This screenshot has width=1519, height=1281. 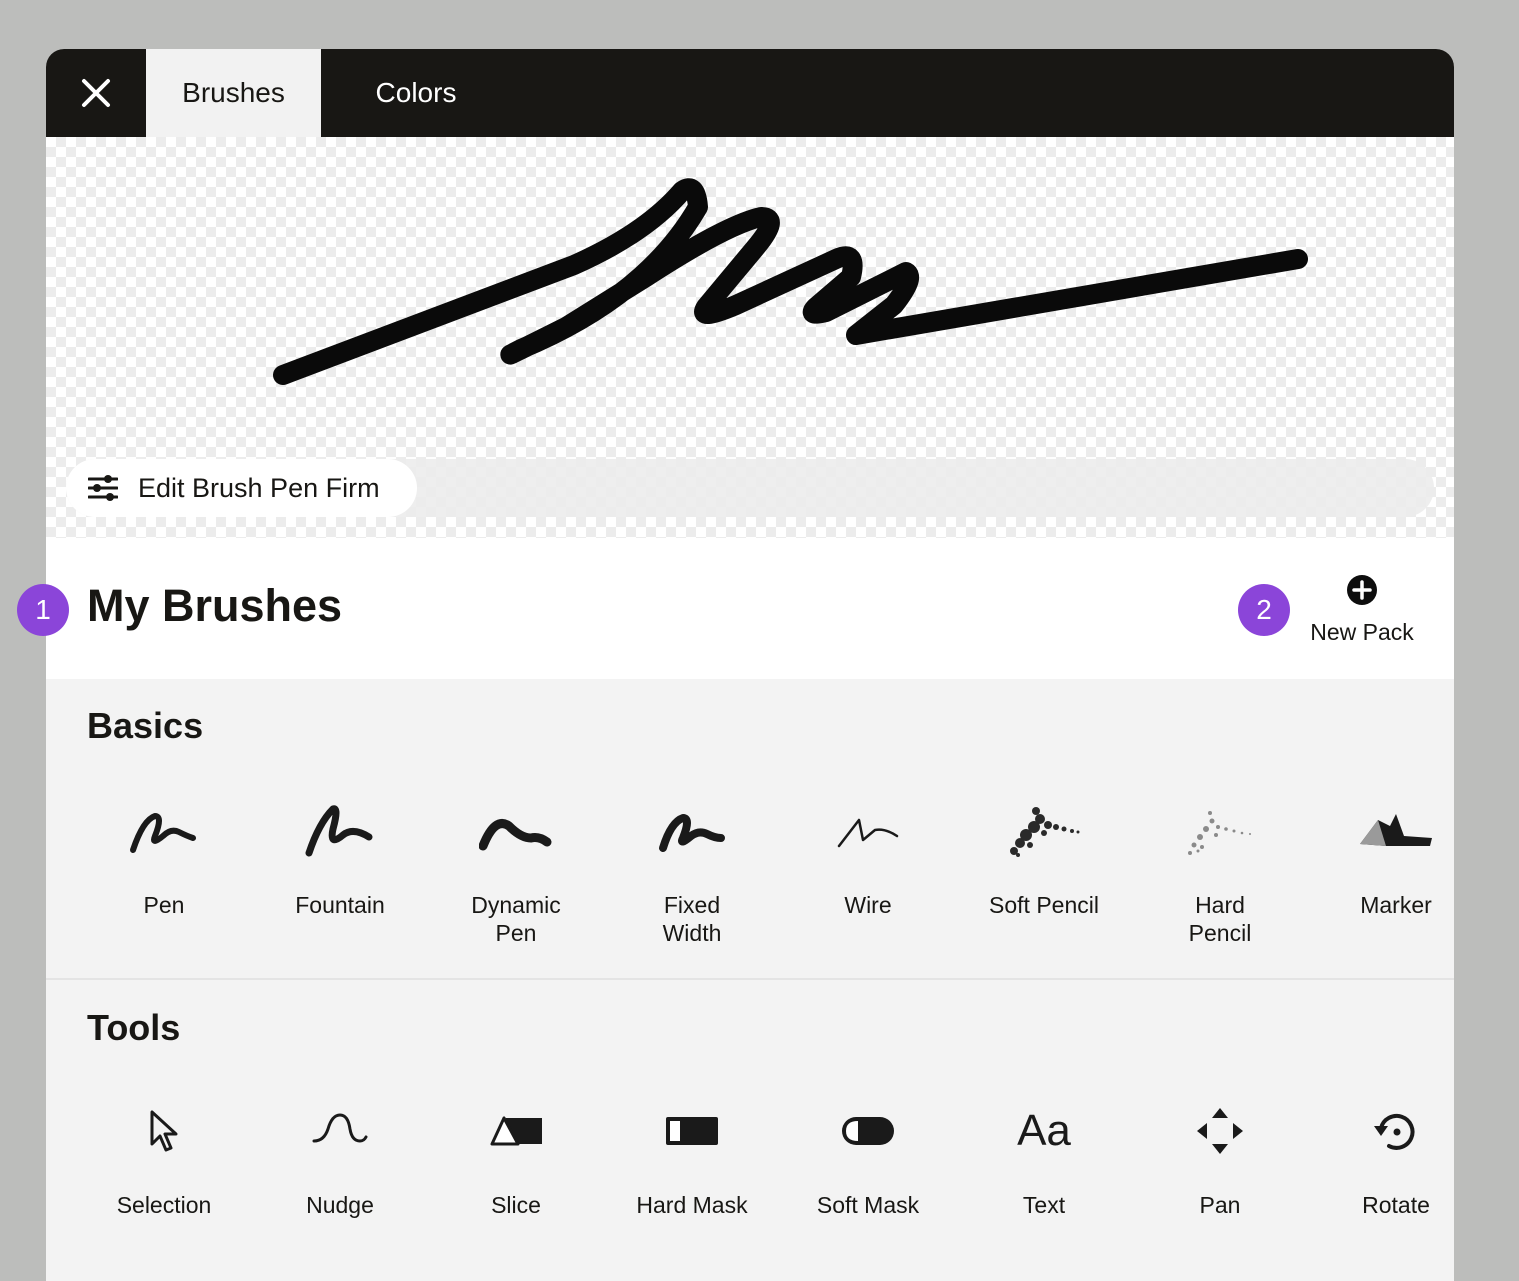 I want to click on pan-icon, so click(x=1220, y=1131).